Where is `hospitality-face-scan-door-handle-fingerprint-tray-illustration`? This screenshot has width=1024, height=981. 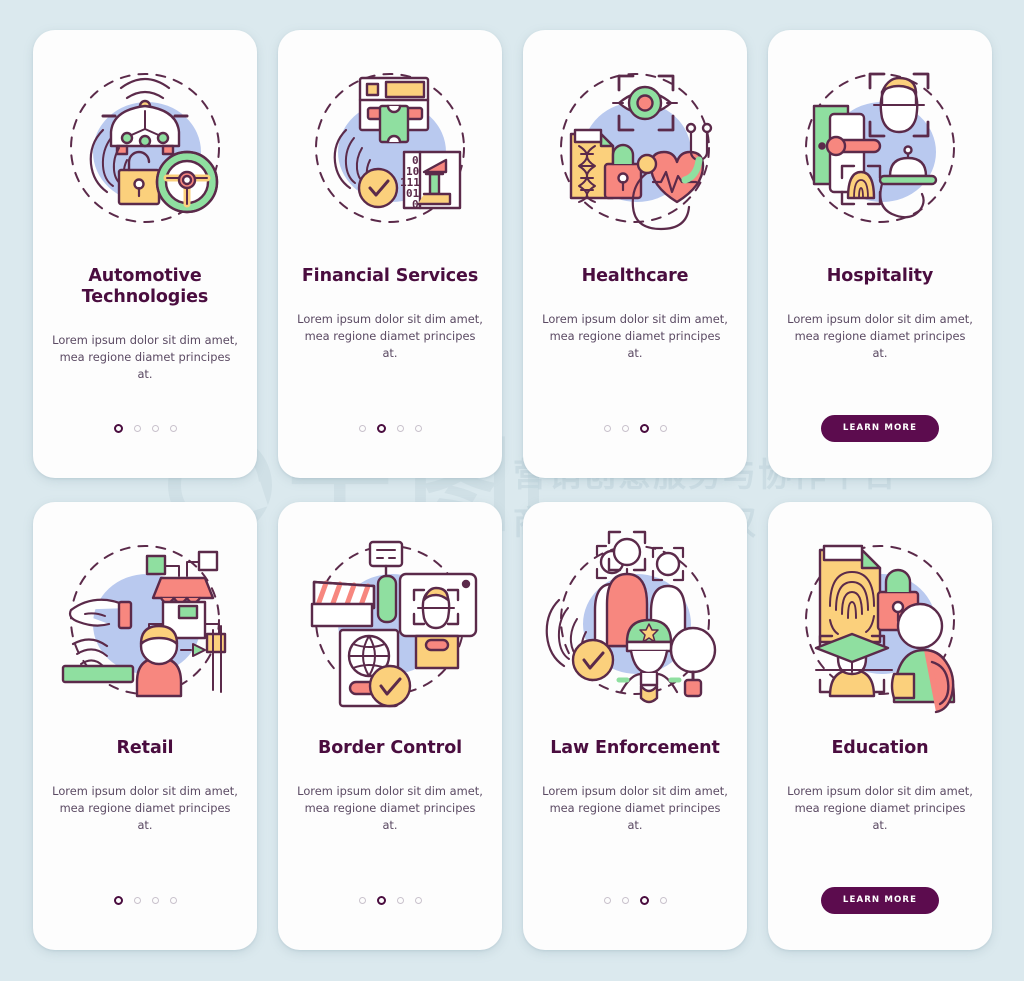
hospitality-face-scan-door-handle-fingerprint-tray-illustration is located at coordinates (880, 146).